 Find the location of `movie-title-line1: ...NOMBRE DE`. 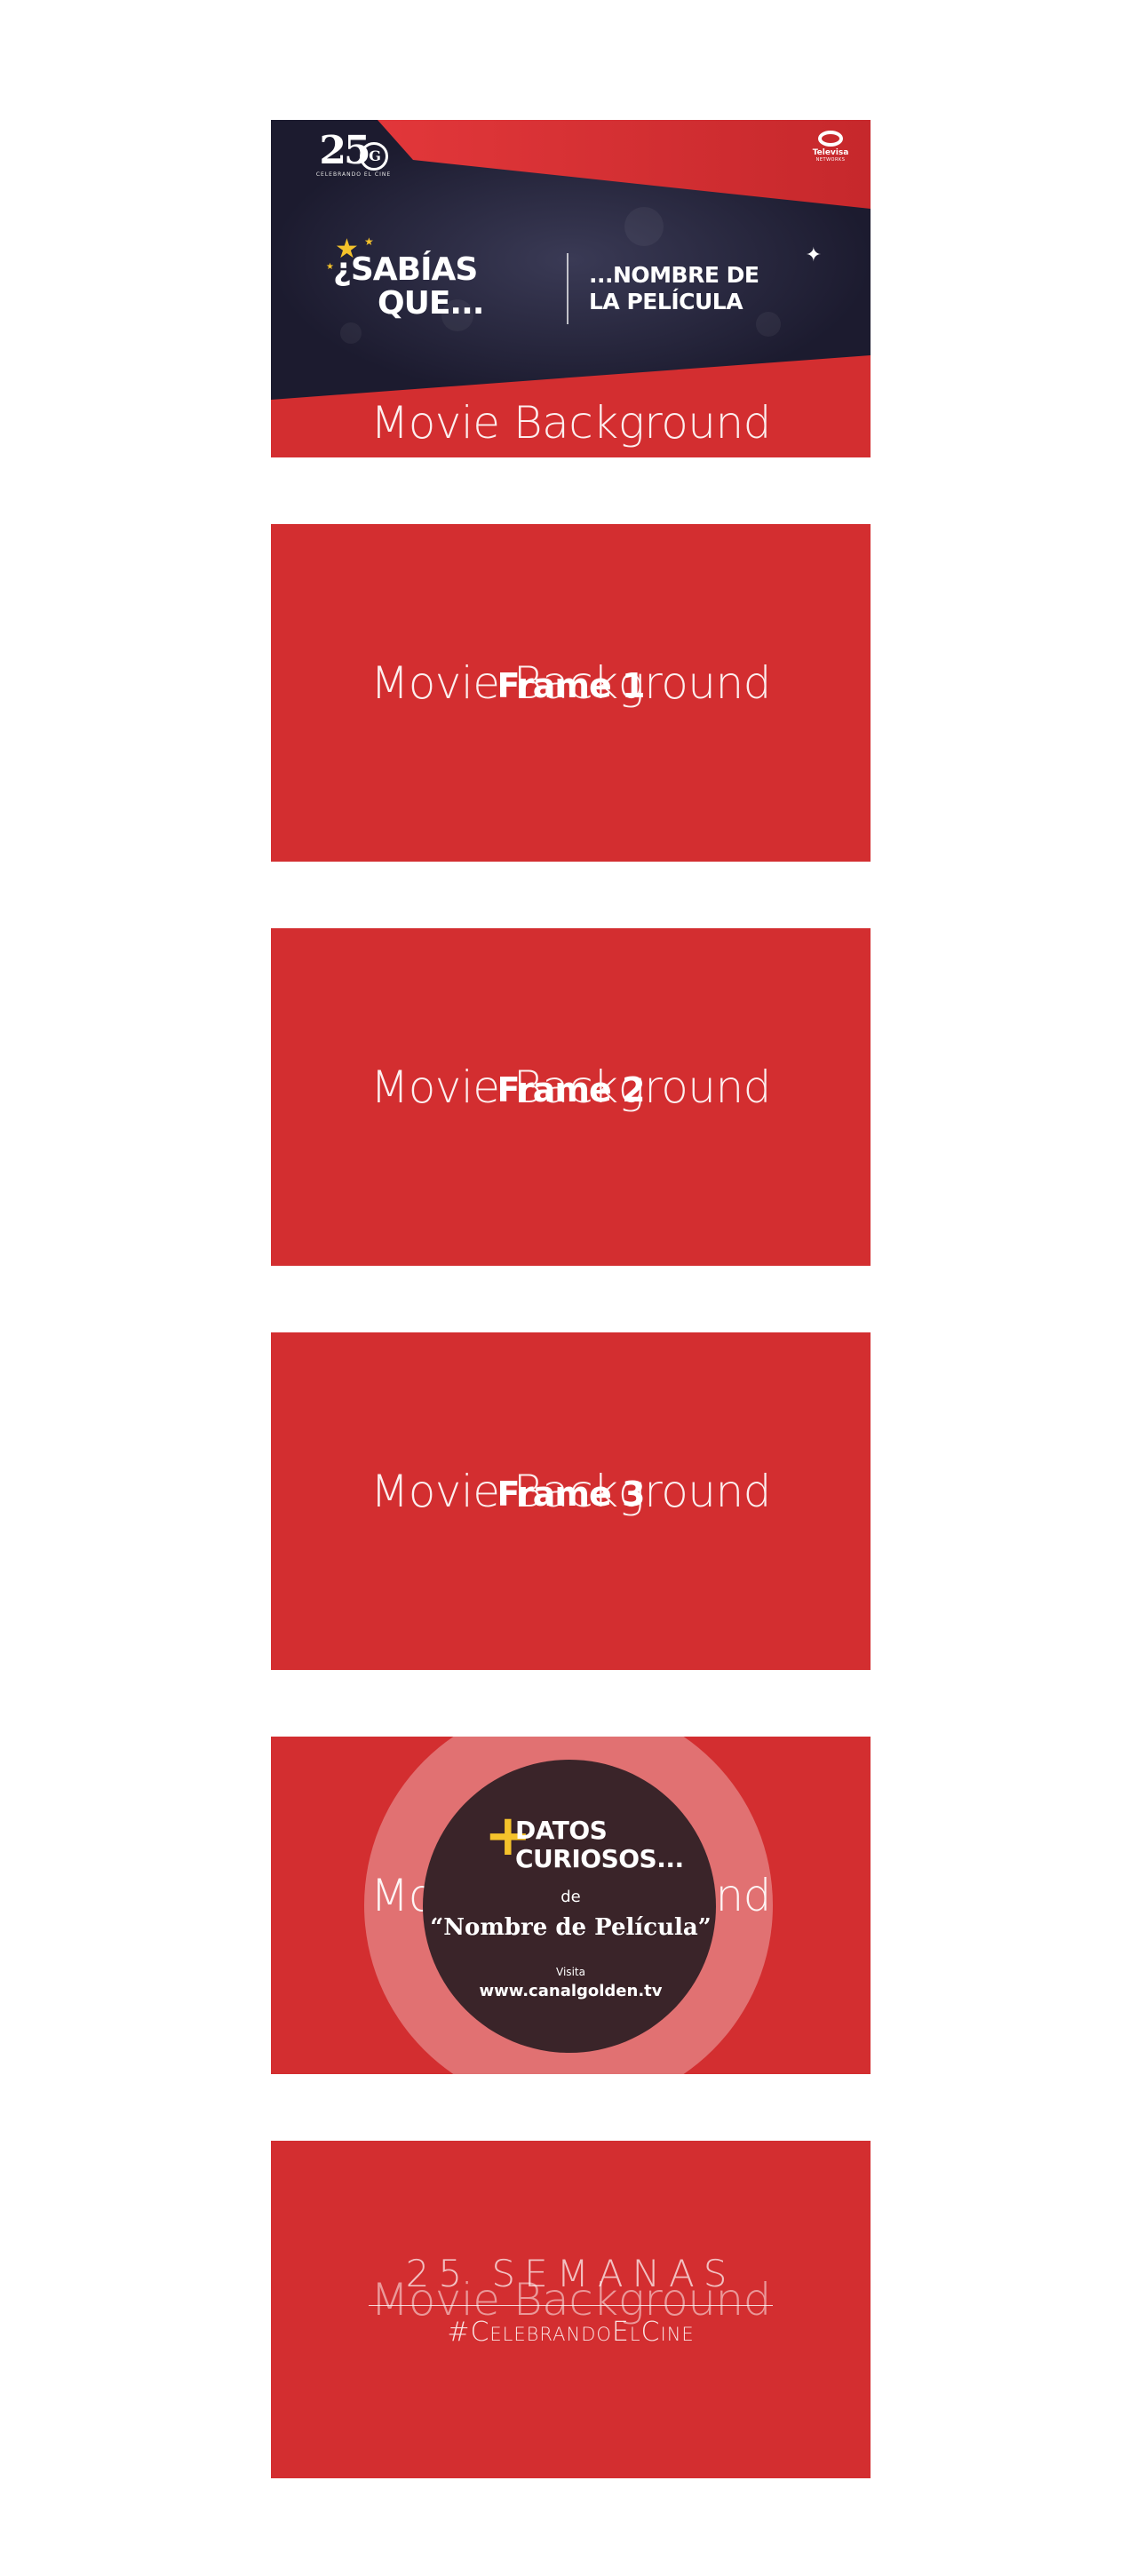

movie-title-line1: ...NOMBRE DE is located at coordinates (674, 275).